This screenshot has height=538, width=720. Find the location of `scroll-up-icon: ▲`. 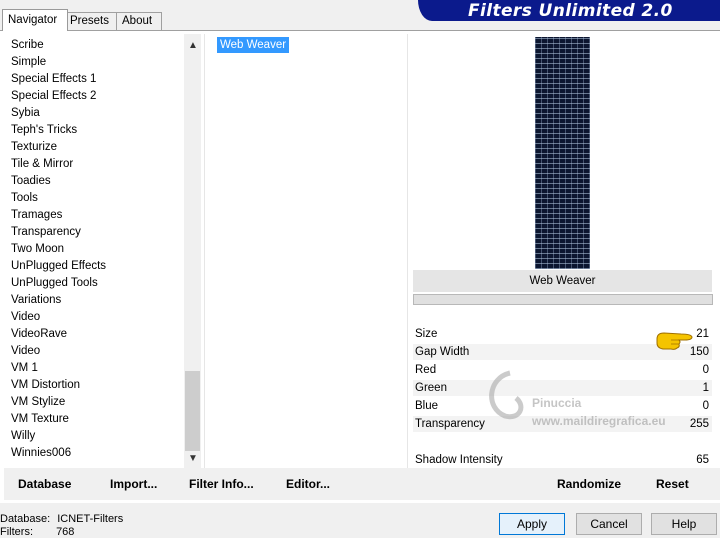

scroll-up-icon: ▲ is located at coordinates (193, 46).